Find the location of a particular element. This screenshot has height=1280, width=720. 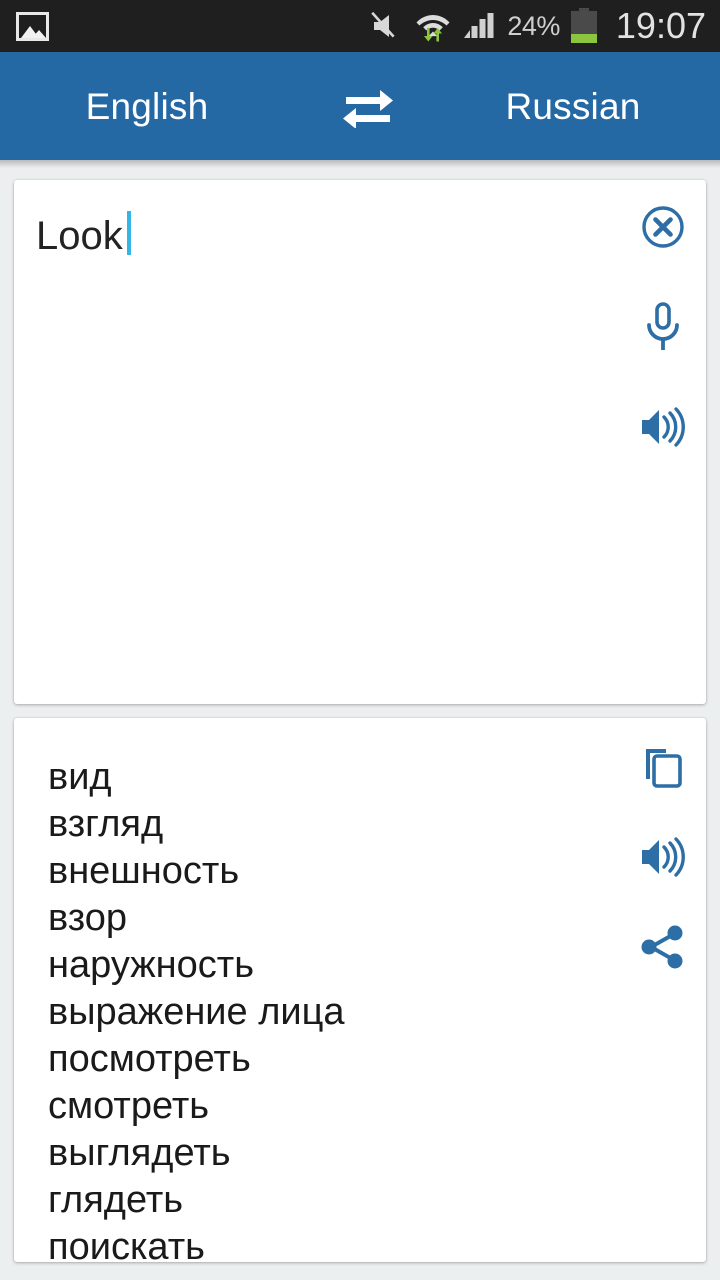

list-item: вид is located at coordinates (80, 777).